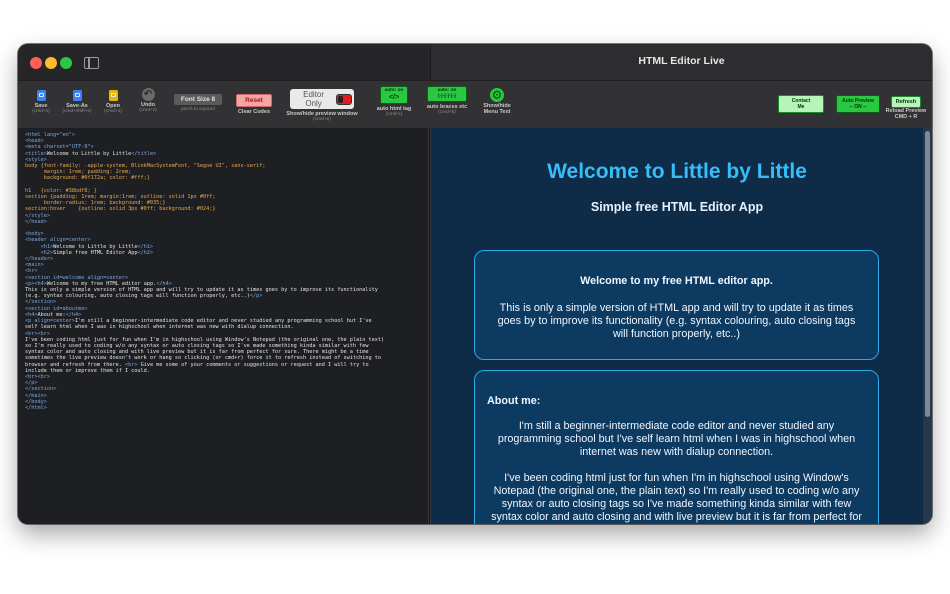  Describe the element at coordinates (677, 171) in the screenshot. I see `preview-heading: Welcome to Little by Little` at that location.